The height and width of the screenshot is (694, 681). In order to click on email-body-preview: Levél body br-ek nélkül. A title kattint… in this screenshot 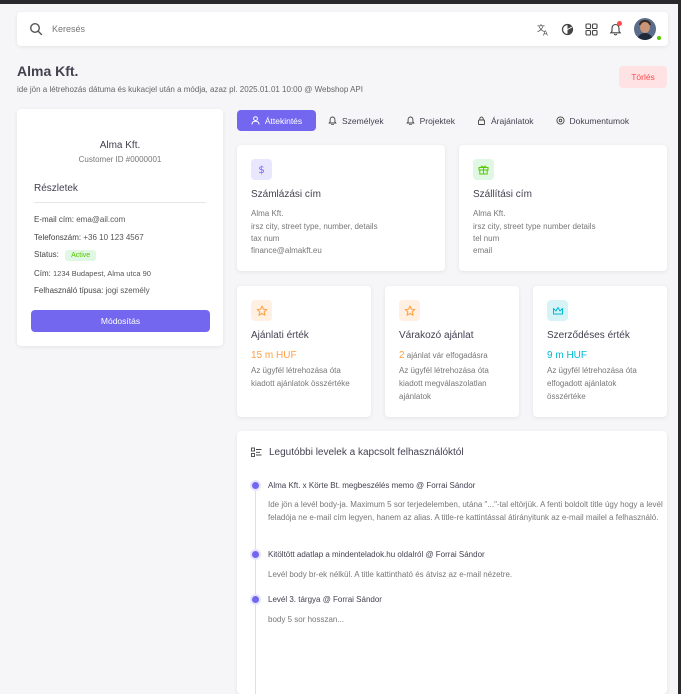, I will do `click(390, 574)`.